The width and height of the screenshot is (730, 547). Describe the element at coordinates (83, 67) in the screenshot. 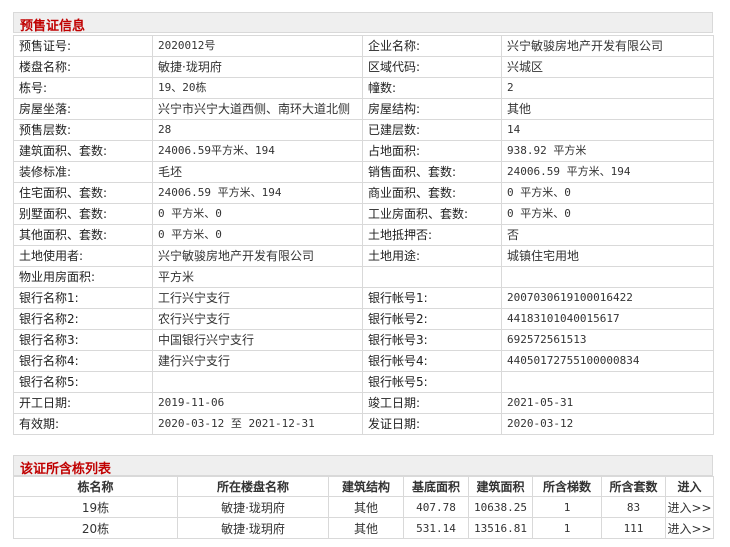

I see `info-label: 楼盘名称:` at that location.